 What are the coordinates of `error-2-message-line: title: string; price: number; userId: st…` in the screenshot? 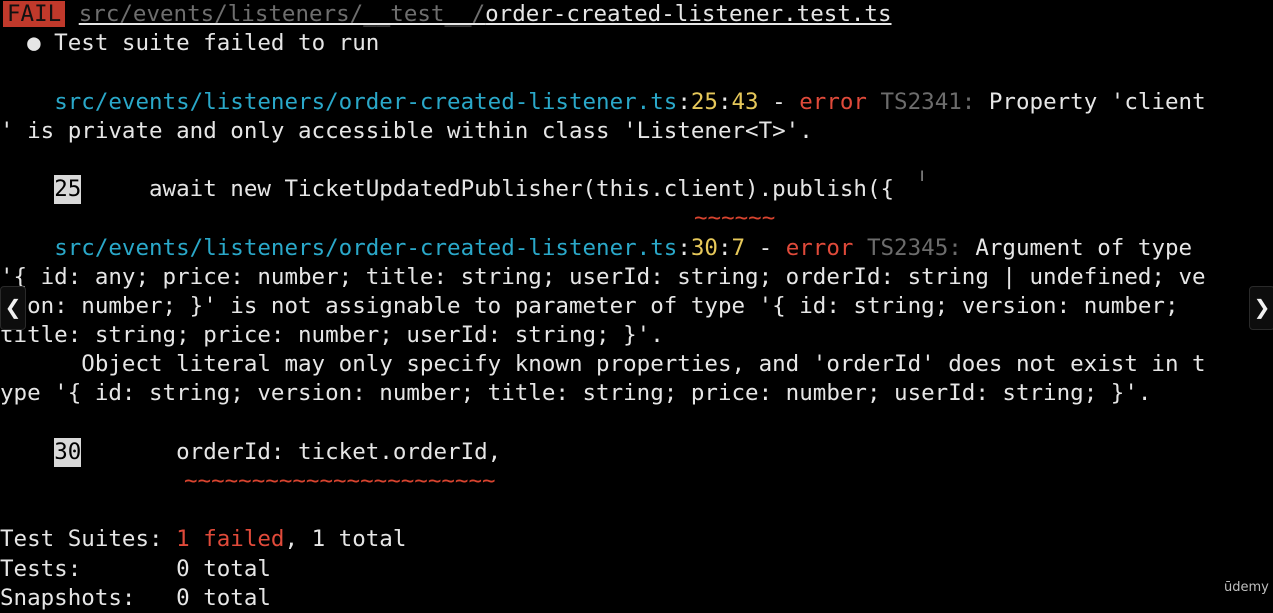 It's located at (332, 335).